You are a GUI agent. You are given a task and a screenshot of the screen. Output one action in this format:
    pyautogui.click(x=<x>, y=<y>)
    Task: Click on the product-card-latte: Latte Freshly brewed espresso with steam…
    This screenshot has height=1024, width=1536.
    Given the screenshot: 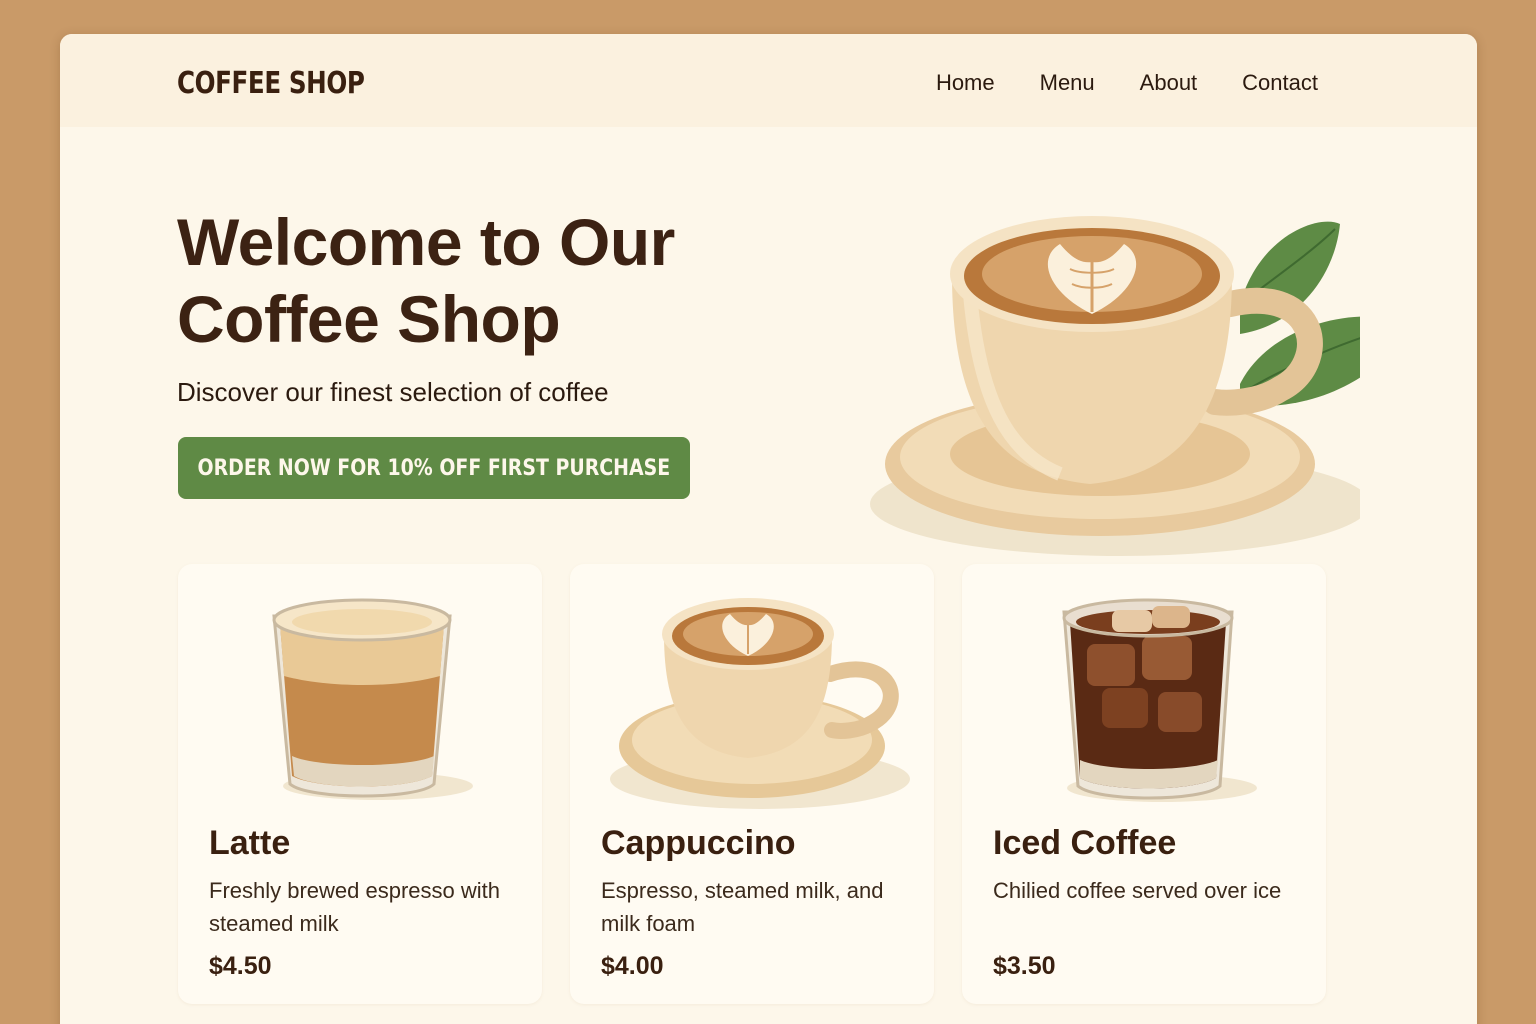 What is the action you would take?
    pyautogui.click(x=360, y=784)
    